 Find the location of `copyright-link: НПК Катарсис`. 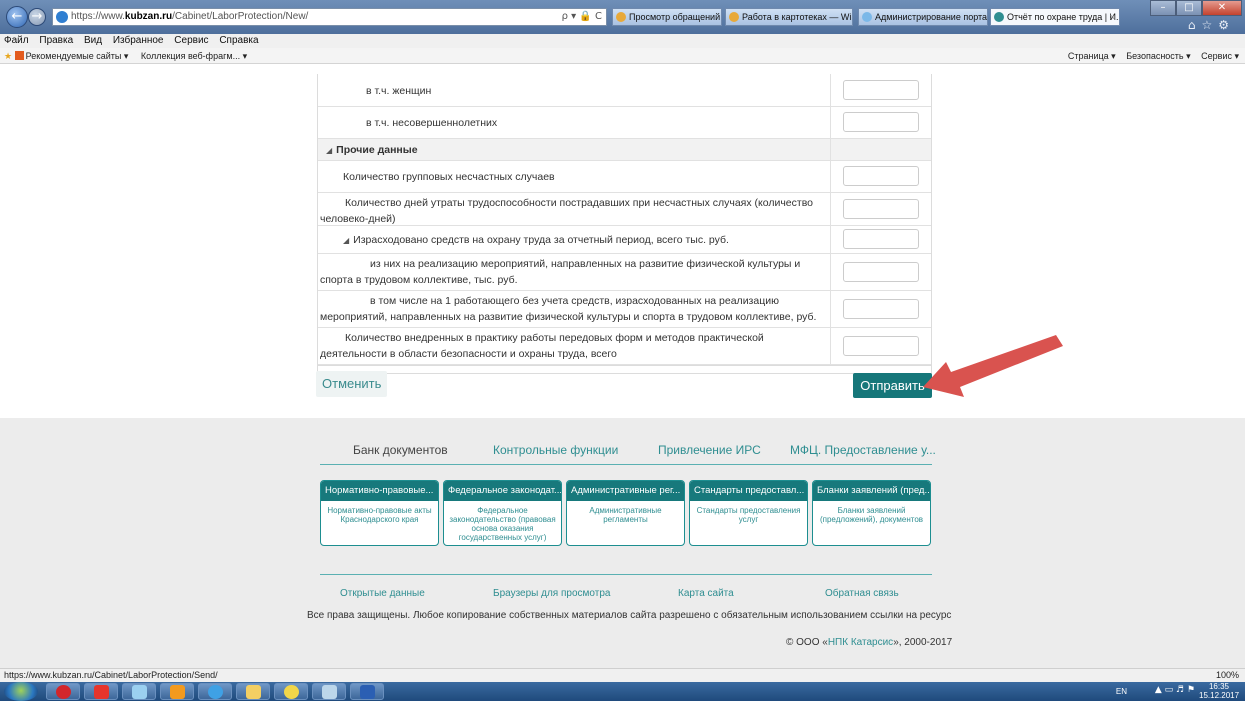

copyright-link: НПК Катарсис is located at coordinates (860, 642).